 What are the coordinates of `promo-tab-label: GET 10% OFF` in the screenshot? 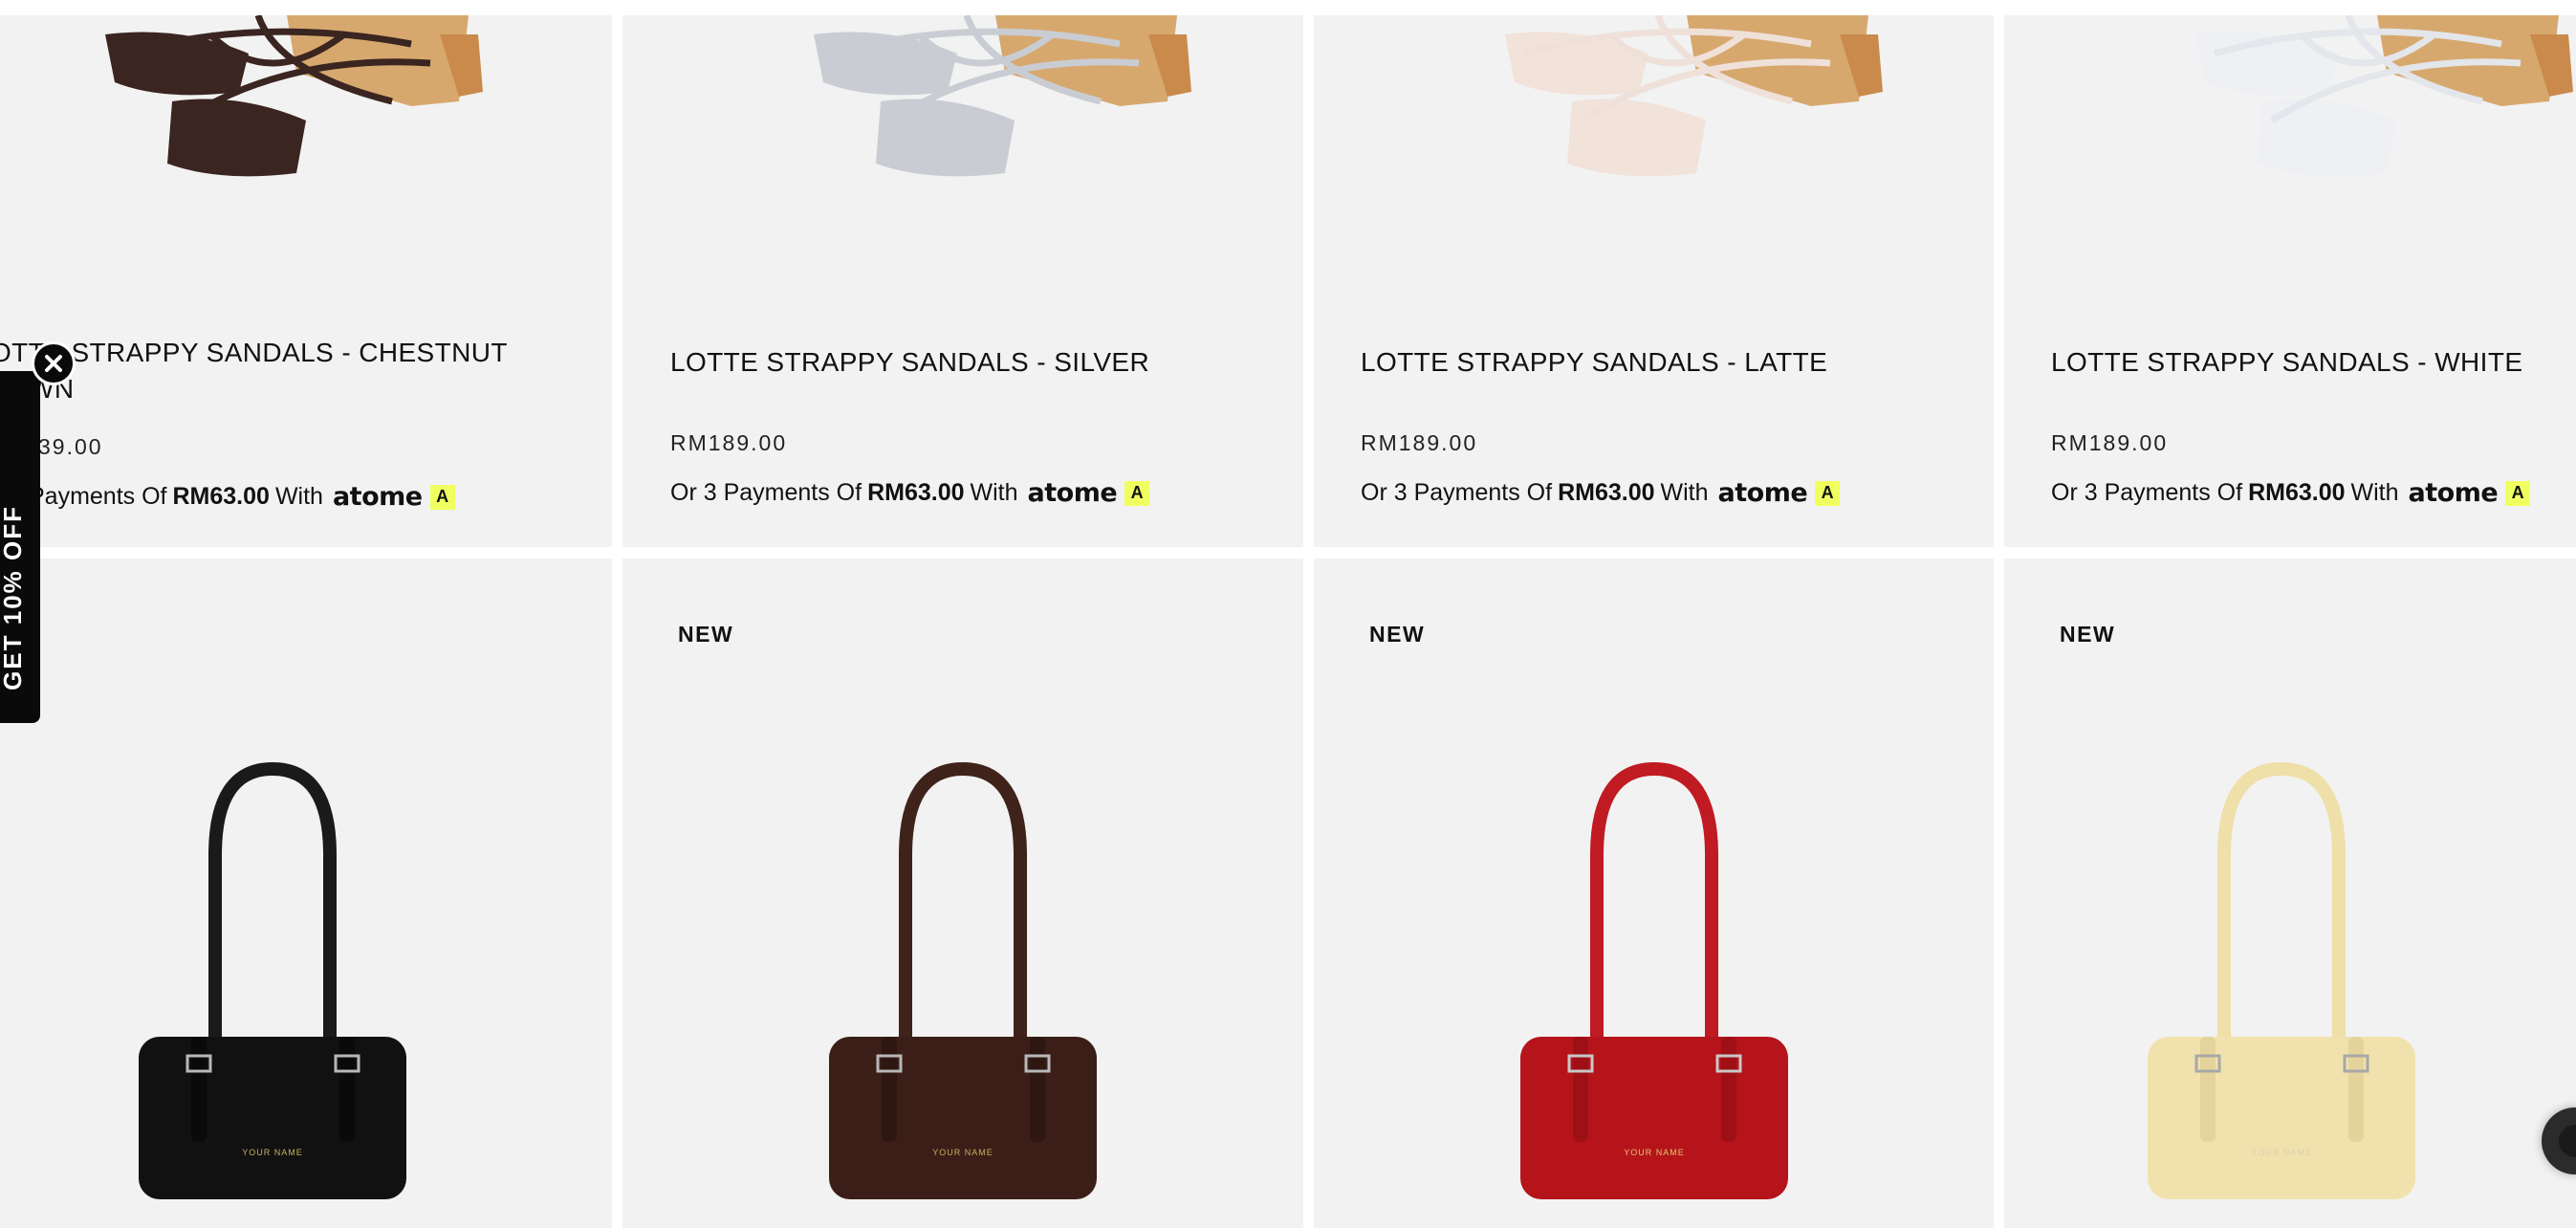 It's located at (13, 598).